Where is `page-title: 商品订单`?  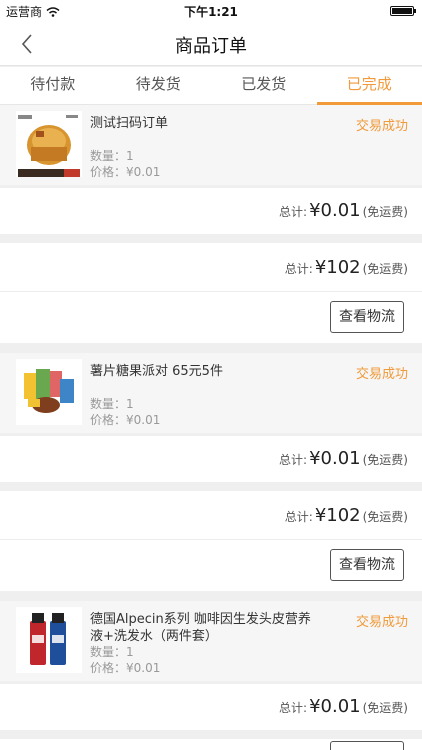 page-title: 商品订单 is located at coordinates (211, 46).